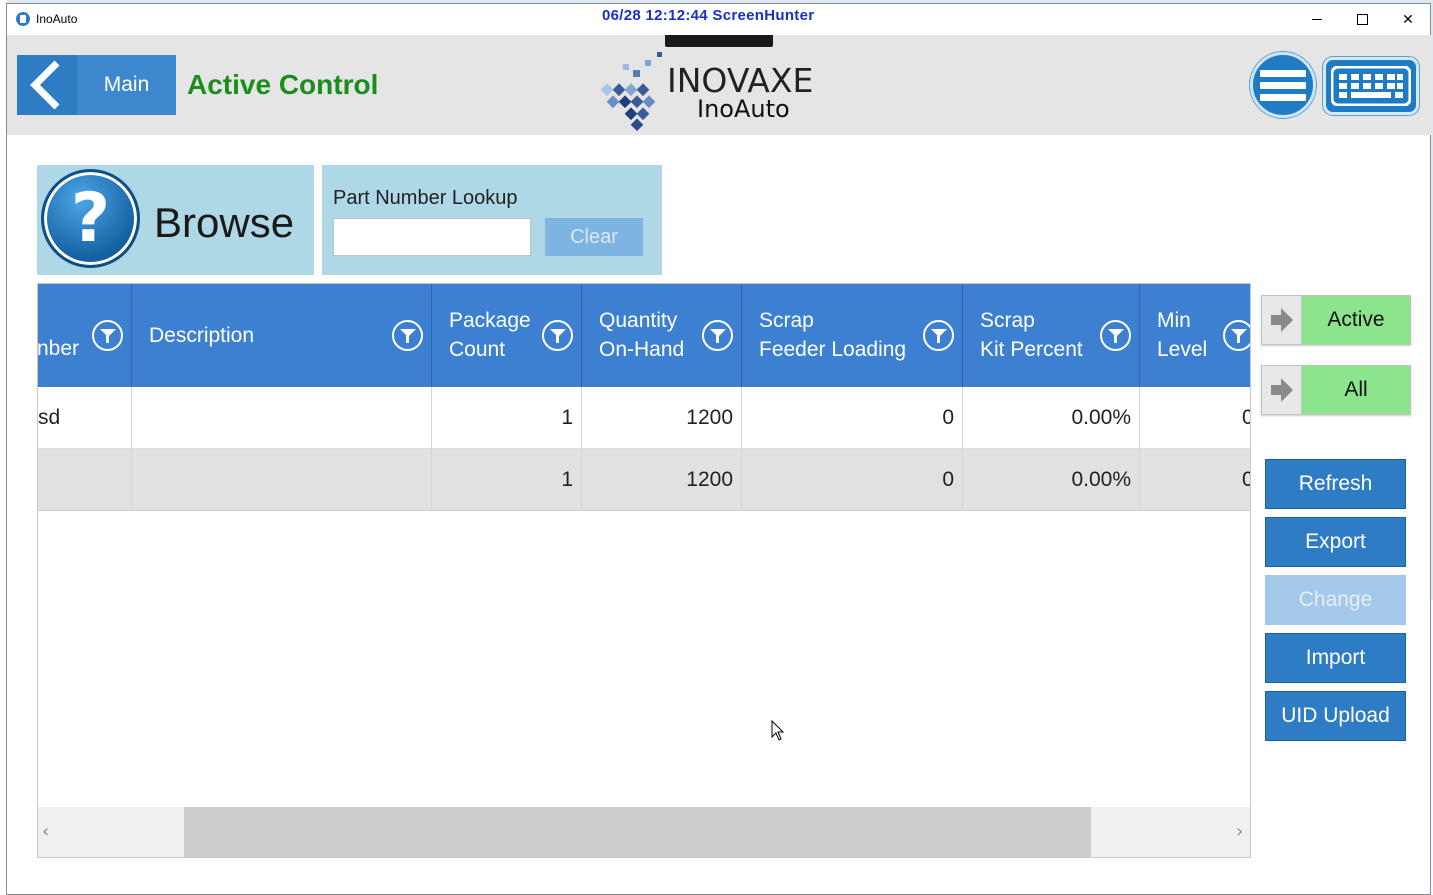 This screenshot has width=1433, height=895. Describe the element at coordinates (432, 237) in the screenshot. I see `part-number-input` at that location.